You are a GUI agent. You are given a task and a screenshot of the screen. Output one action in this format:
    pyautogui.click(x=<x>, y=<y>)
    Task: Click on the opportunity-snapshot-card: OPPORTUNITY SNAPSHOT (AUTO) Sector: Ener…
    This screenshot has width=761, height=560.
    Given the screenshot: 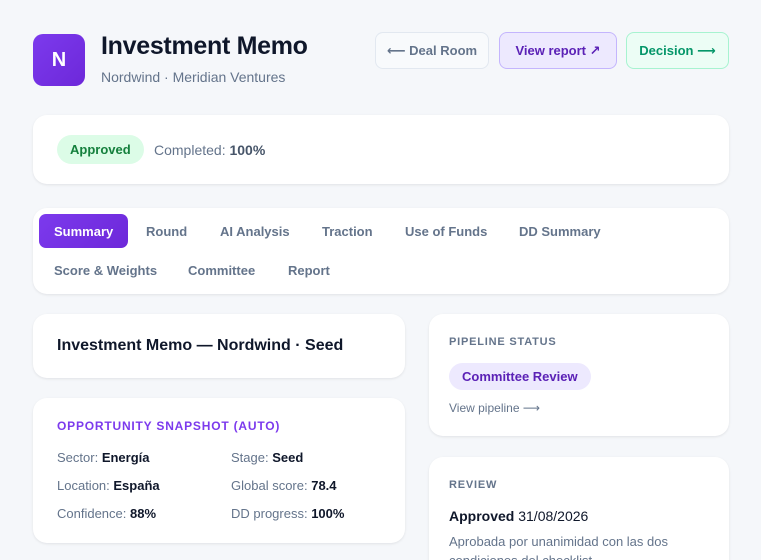 What is the action you would take?
    pyautogui.click(x=219, y=470)
    